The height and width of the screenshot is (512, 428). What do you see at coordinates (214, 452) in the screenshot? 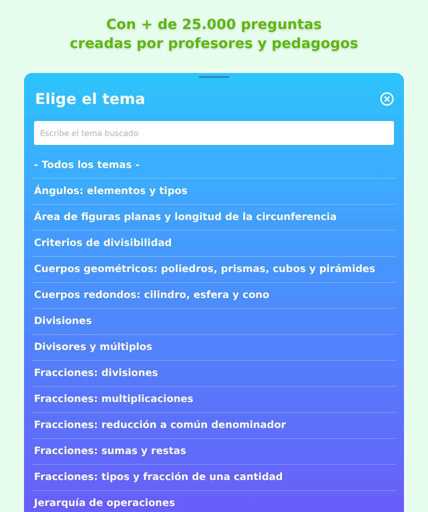
I see `topic-item: Fracciones: sumas y restas` at bounding box center [214, 452].